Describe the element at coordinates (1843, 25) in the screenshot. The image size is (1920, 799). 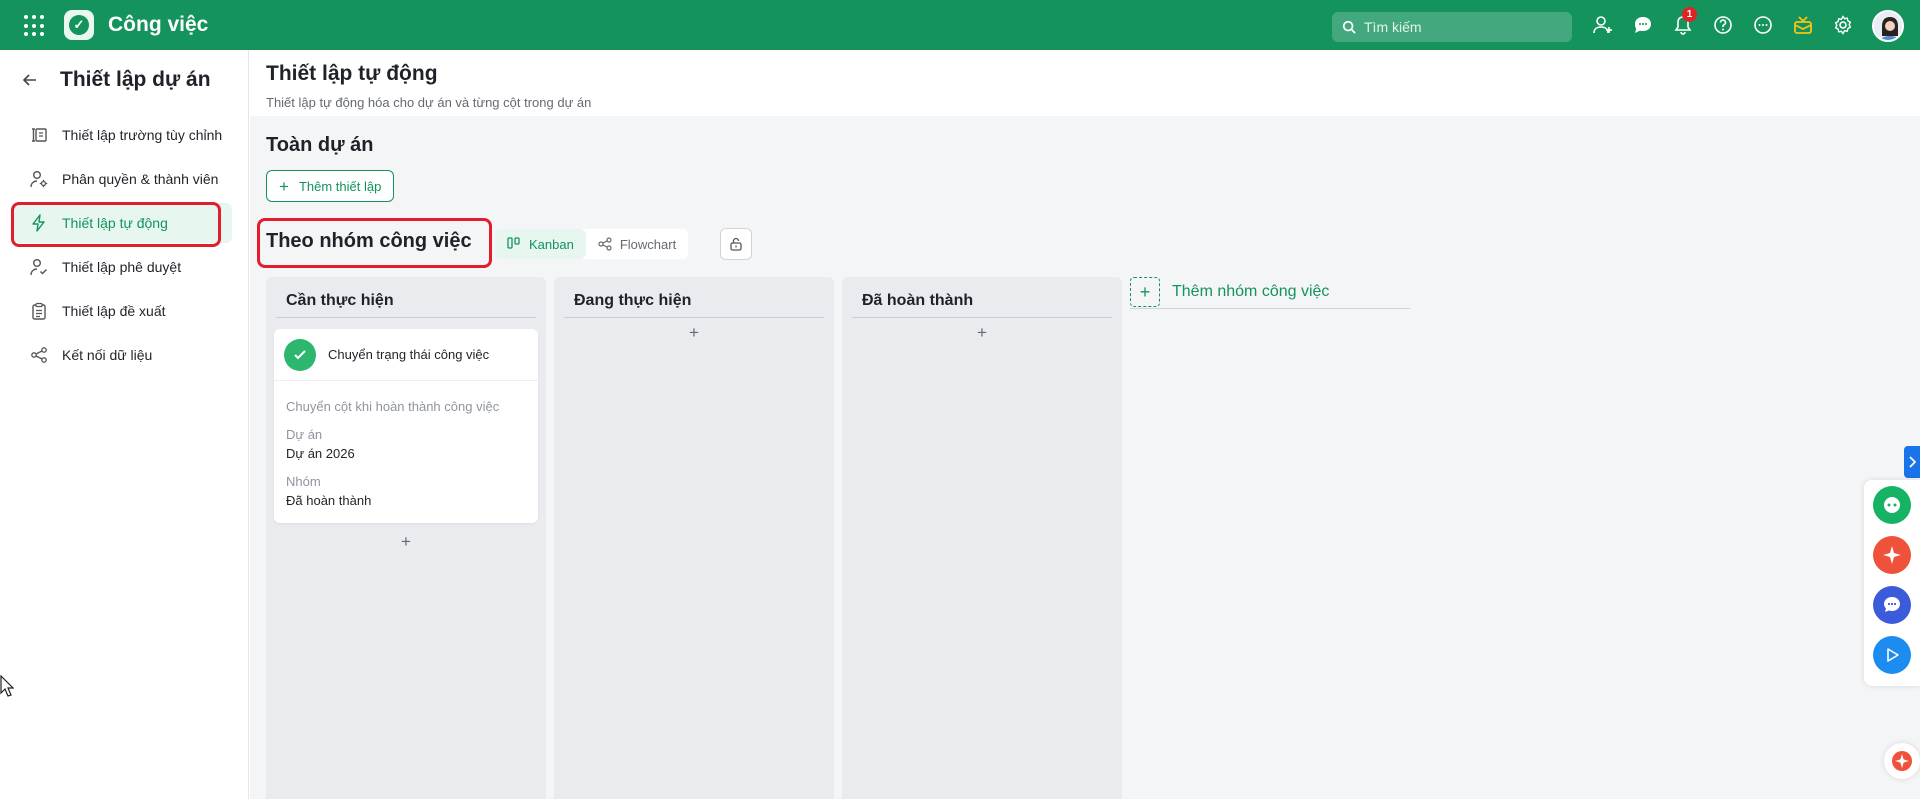
I see `settings-gear-icon` at that location.